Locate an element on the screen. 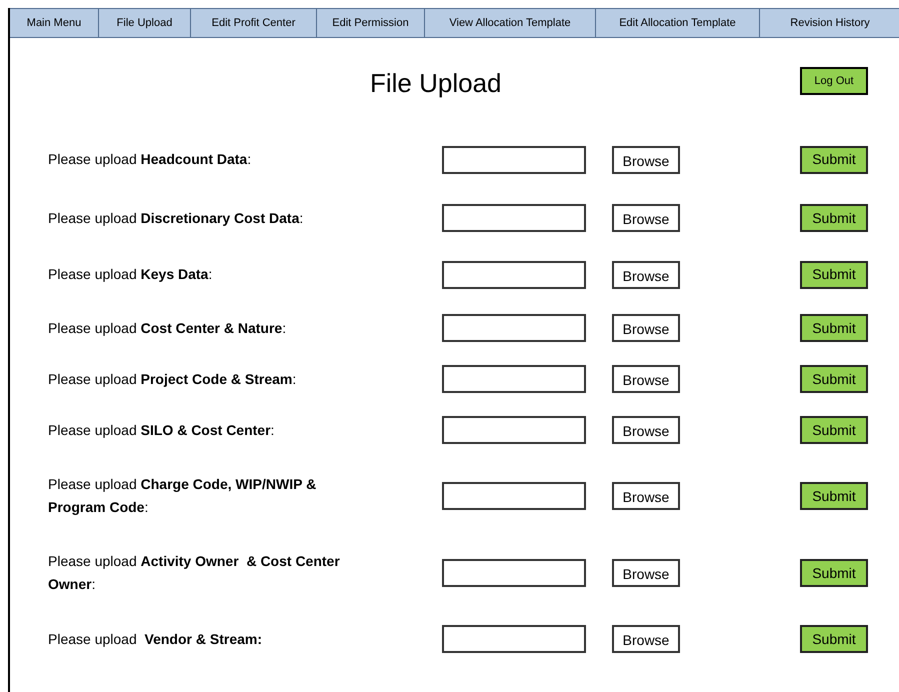  logout-button: Log Out is located at coordinates (834, 81).